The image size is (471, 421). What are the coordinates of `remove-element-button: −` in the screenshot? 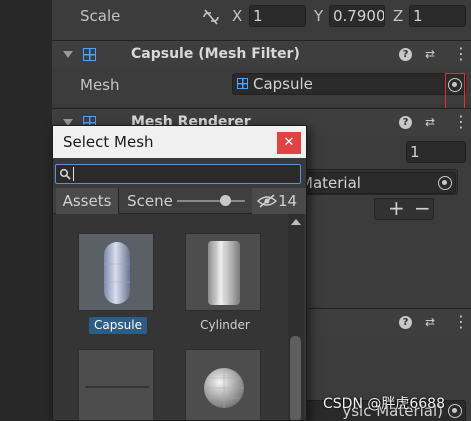 It's located at (422, 208).